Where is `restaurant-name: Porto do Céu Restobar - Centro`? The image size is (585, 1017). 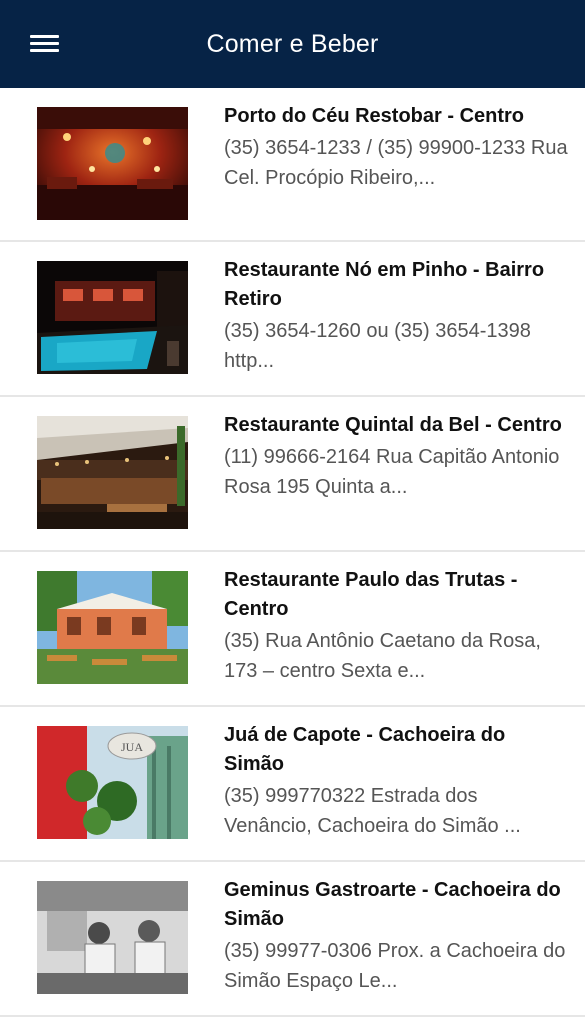
restaurant-name: Porto do Céu Restobar - Centro is located at coordinates (374, 116).